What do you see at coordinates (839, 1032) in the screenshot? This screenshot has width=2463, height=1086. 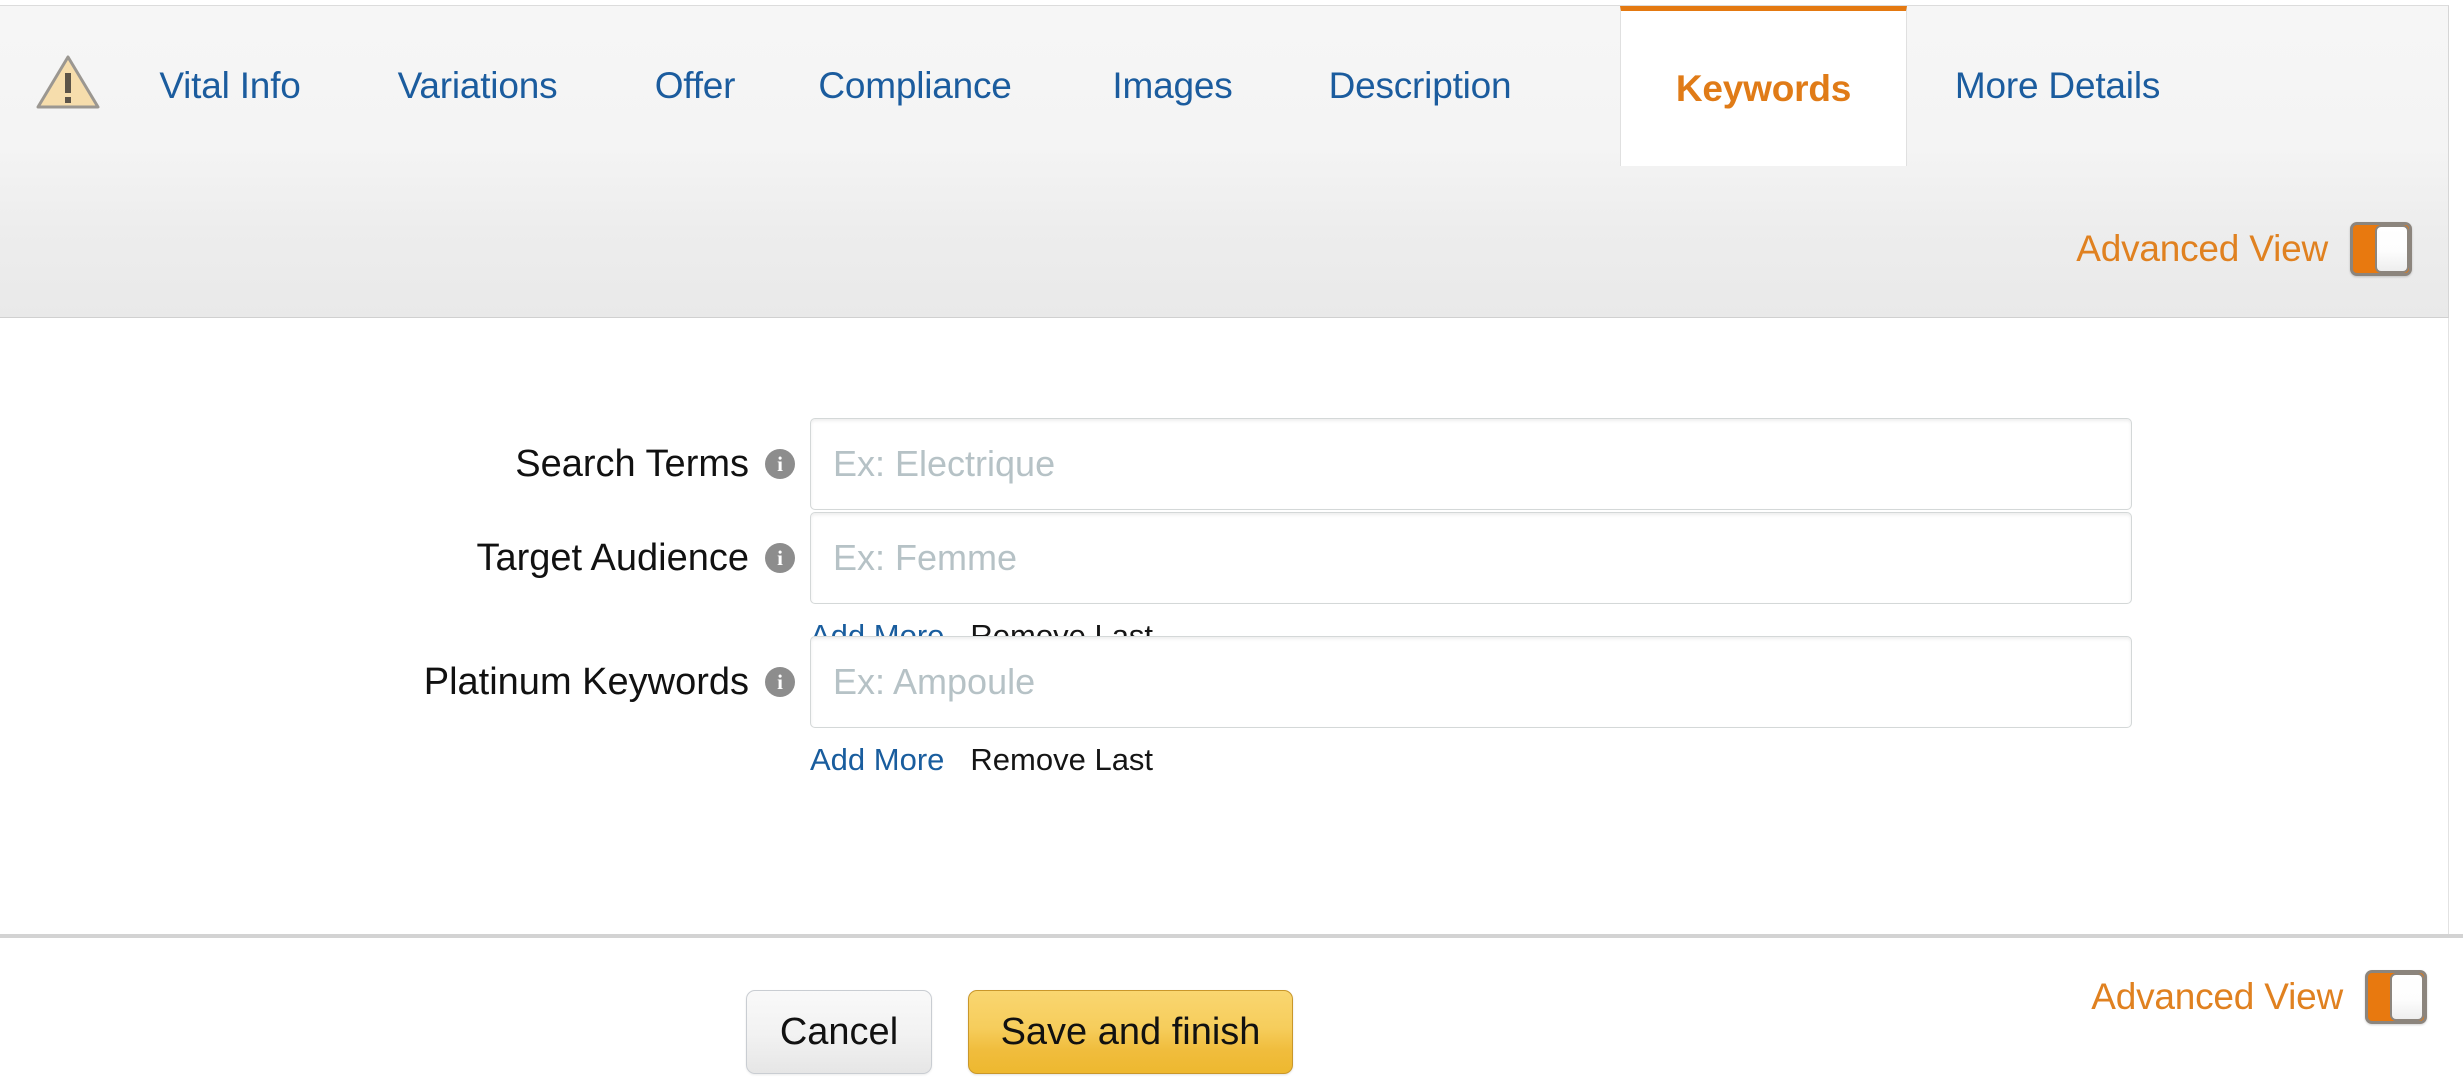 I see `cancel-button: Cancel` at bounding box center [839, 1032].